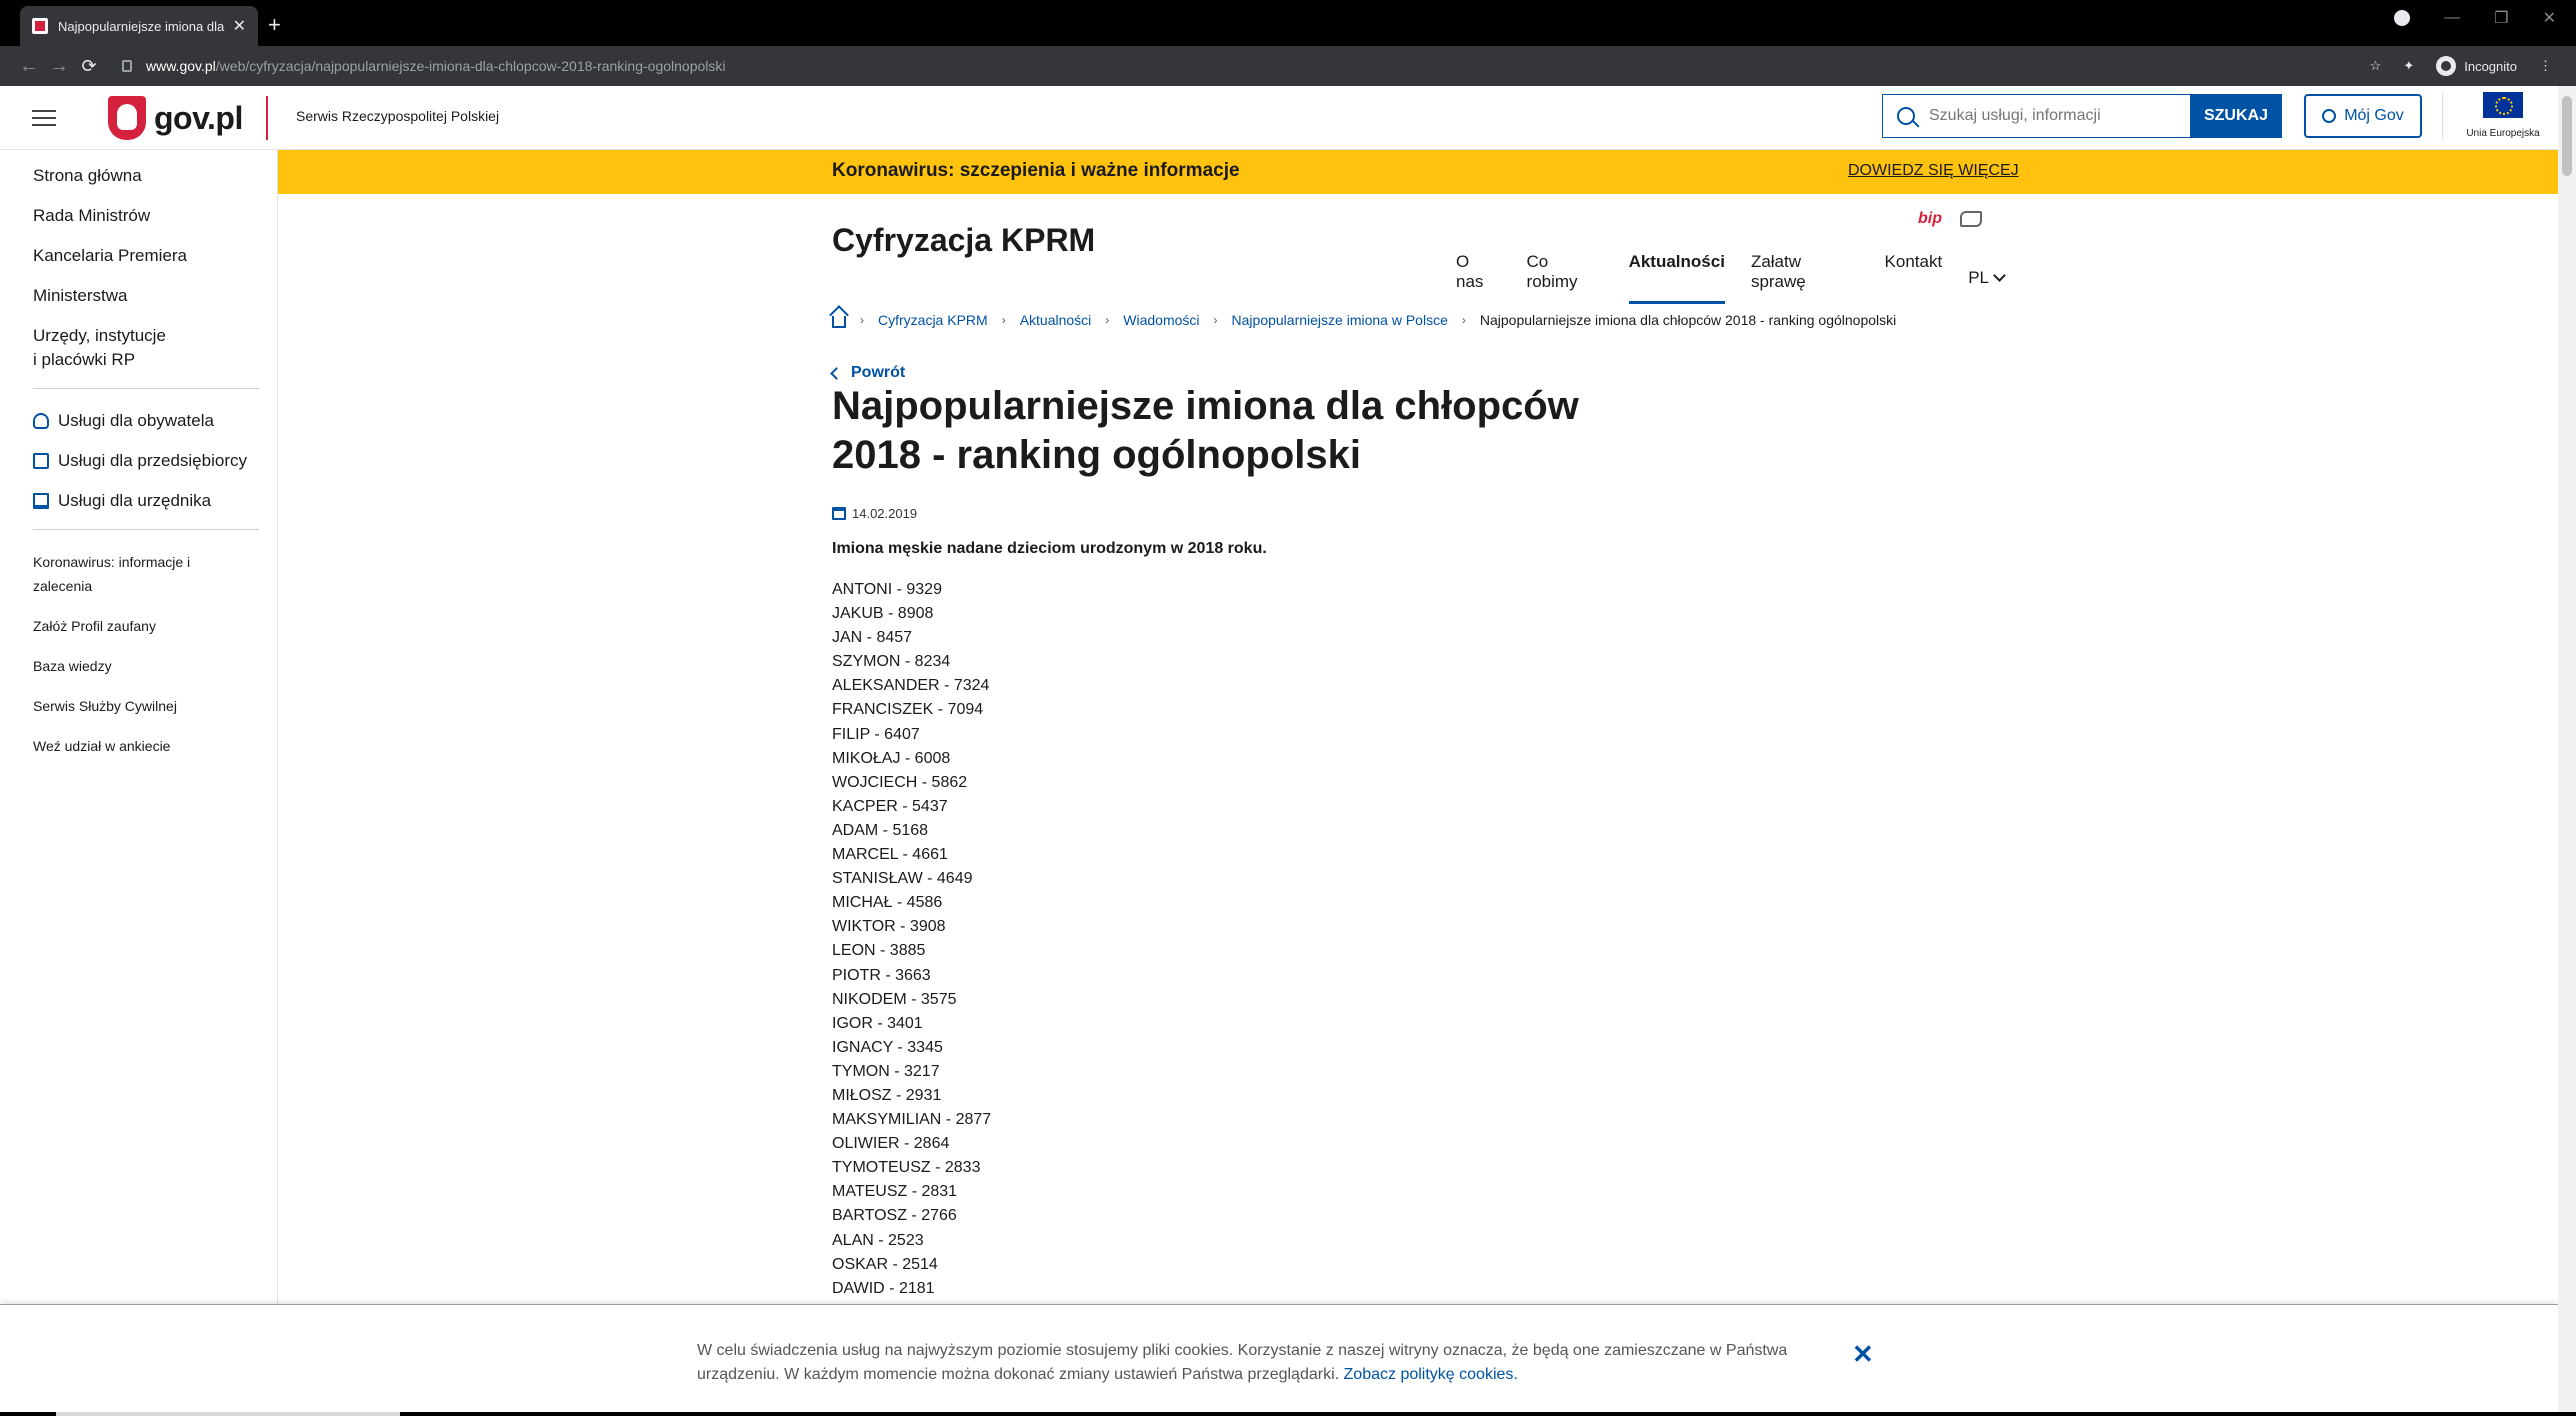  What do you see at coordinates (1161, 320) in the screenshot?
I see `breadcrumb-item: Wiadomości` at bounding box center [1161, 320].